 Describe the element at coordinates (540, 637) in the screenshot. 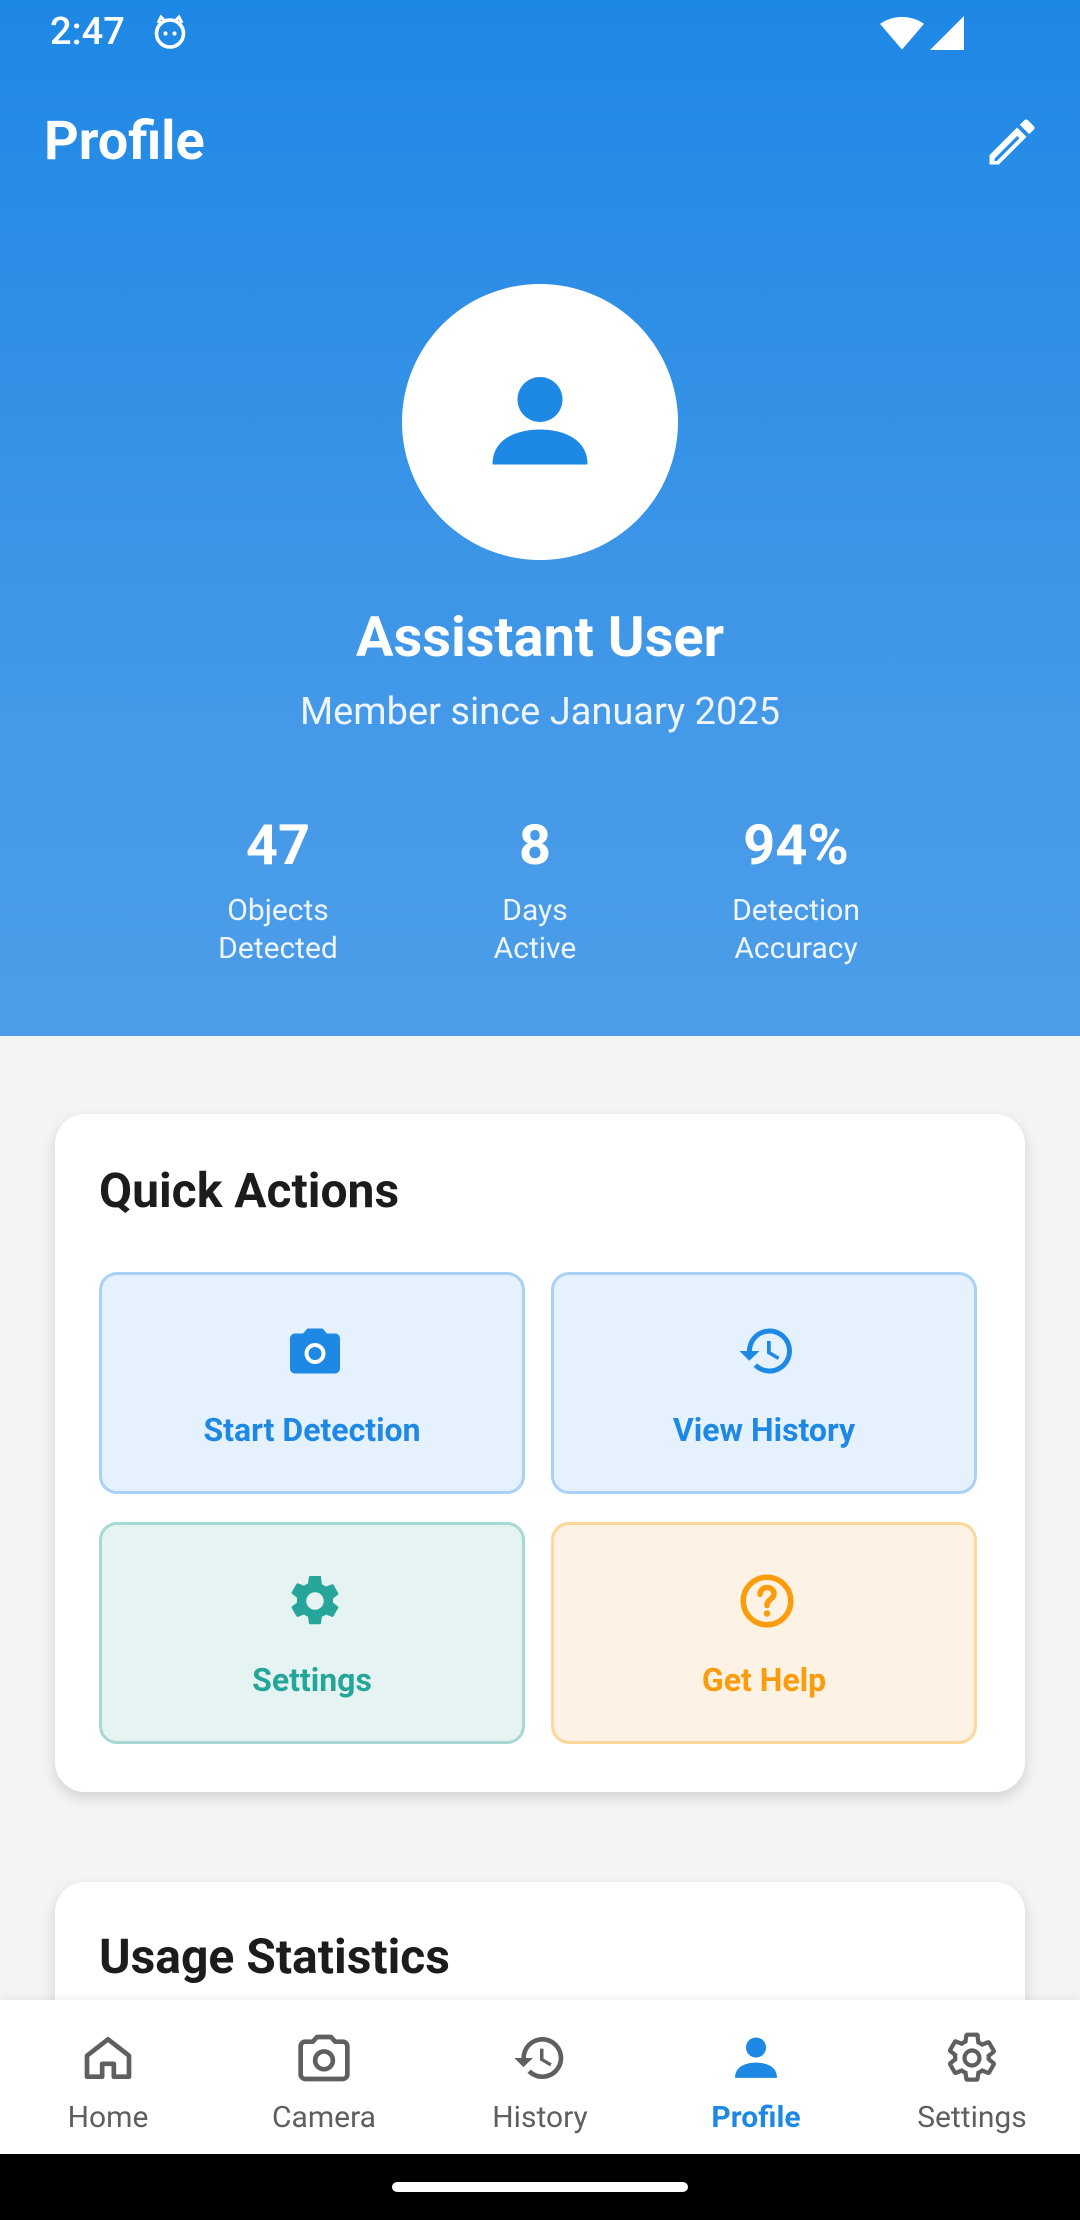

I see `user-name: Assistant User` at that location.